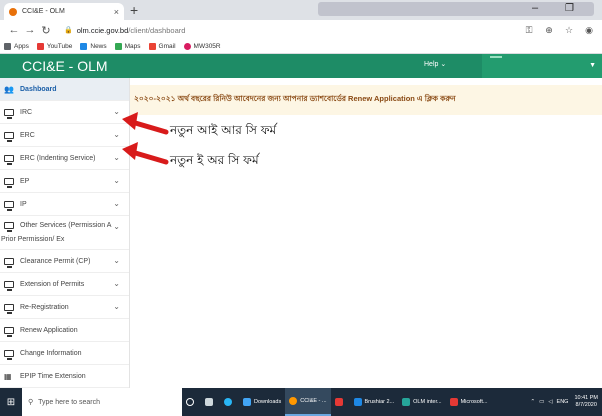 This screenshot has width=602, height=416. Describe the element at coordinates (145, 153) in the screenshot. I see `red-arrow-erc-icon` at that location.